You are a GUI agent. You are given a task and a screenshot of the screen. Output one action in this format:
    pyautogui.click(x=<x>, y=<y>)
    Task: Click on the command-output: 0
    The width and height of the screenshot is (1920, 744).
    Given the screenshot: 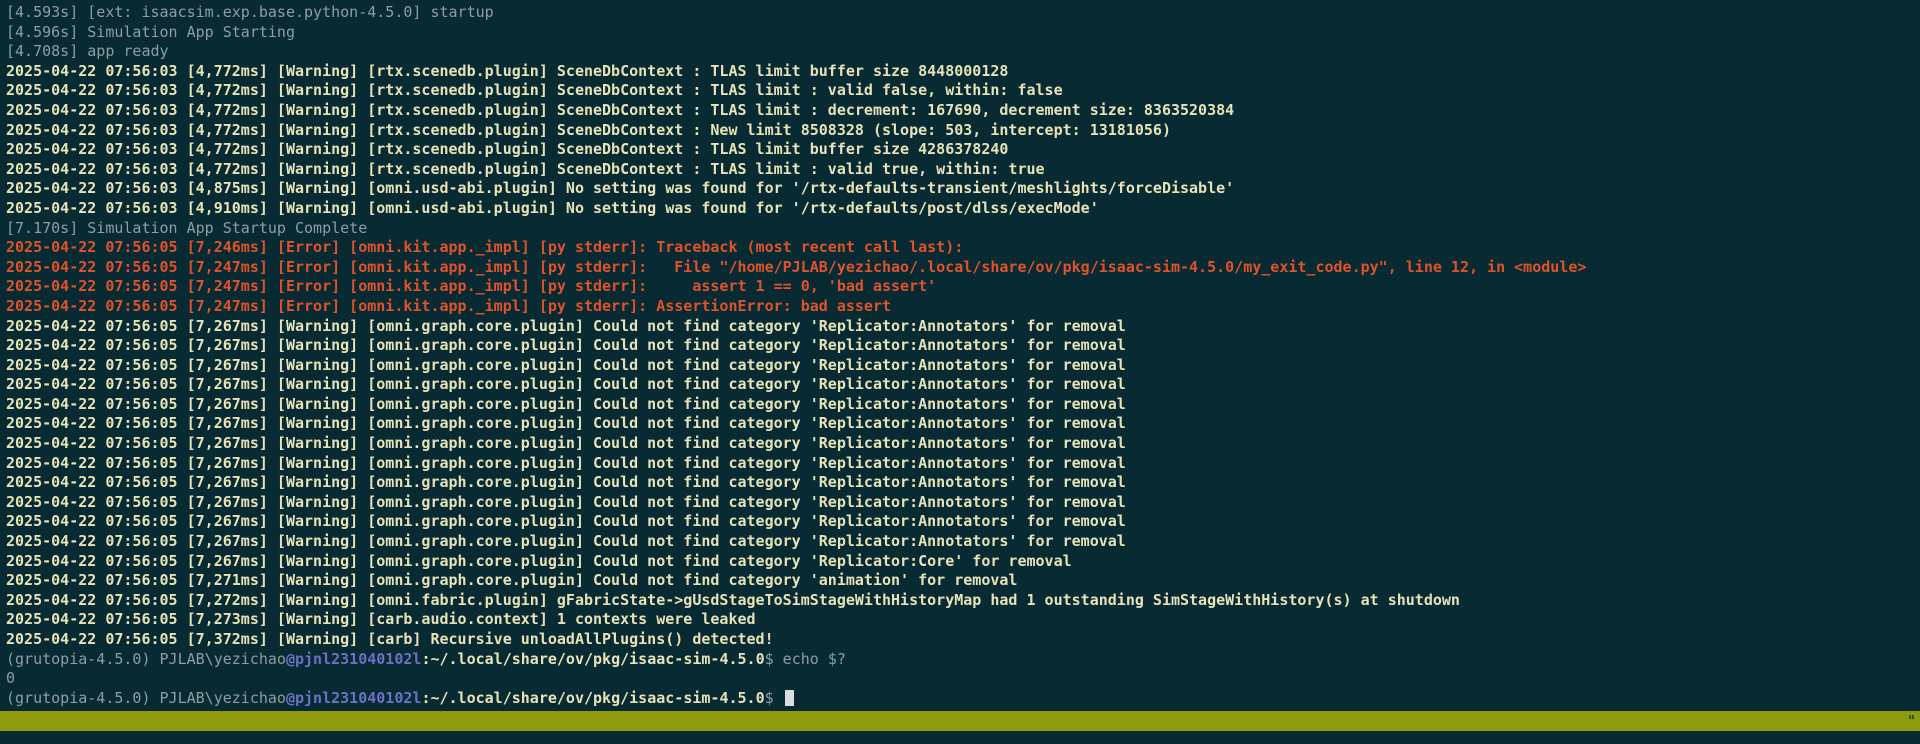 What is the action you would take?
    pyautogui.click(x=11, y=678)
    